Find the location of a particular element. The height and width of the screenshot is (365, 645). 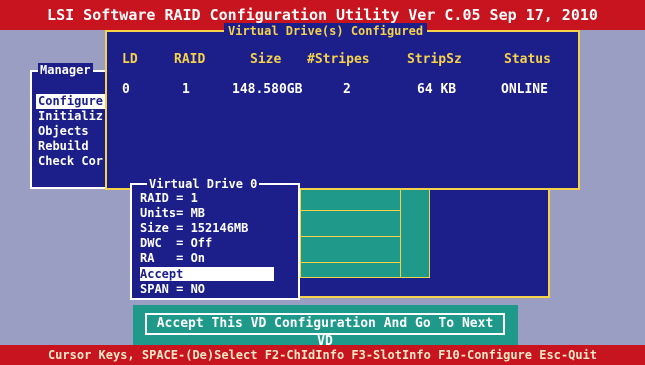

menu-item-initialize: Initializ is located at coordinates (70, 116).